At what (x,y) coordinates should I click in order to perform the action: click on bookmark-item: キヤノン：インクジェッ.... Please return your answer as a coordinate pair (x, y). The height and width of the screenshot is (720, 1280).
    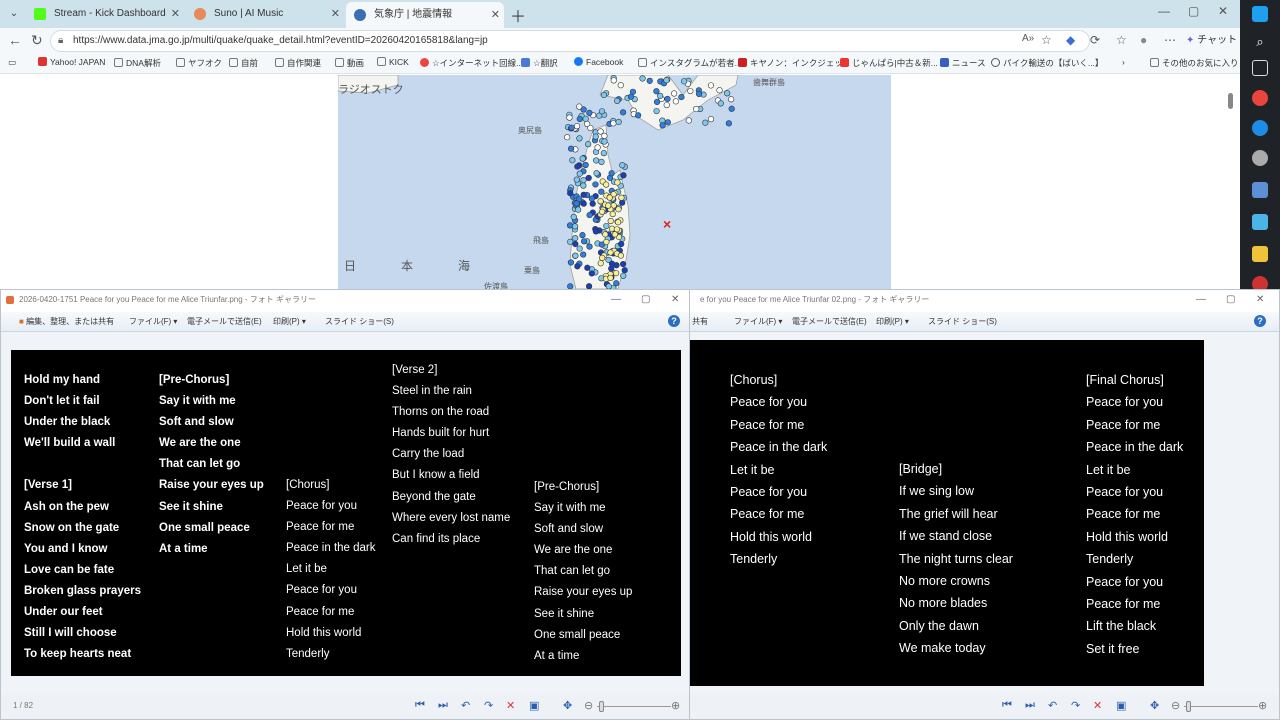
    Looking at the image, I should click on (794, 63).